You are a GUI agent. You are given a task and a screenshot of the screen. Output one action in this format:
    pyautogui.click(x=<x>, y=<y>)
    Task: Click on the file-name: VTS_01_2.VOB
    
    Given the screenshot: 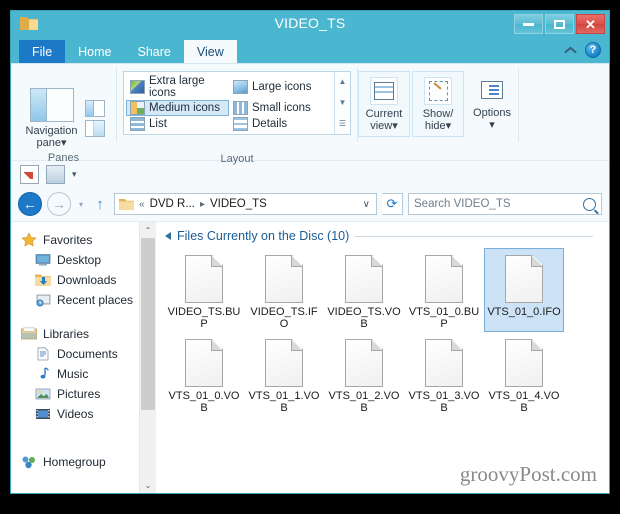 What is the action you would take?
    pyautogui.click(x=364, y=402)
    